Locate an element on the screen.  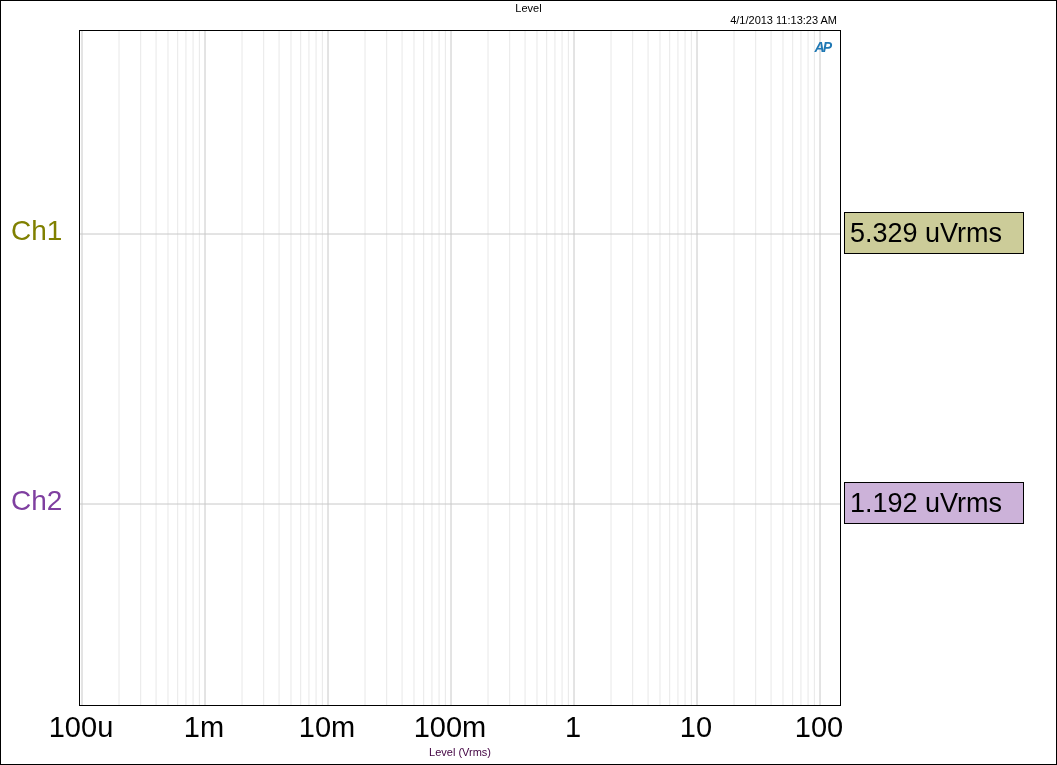
axis-tick-label: 100 is located at coordinates (819, 727).